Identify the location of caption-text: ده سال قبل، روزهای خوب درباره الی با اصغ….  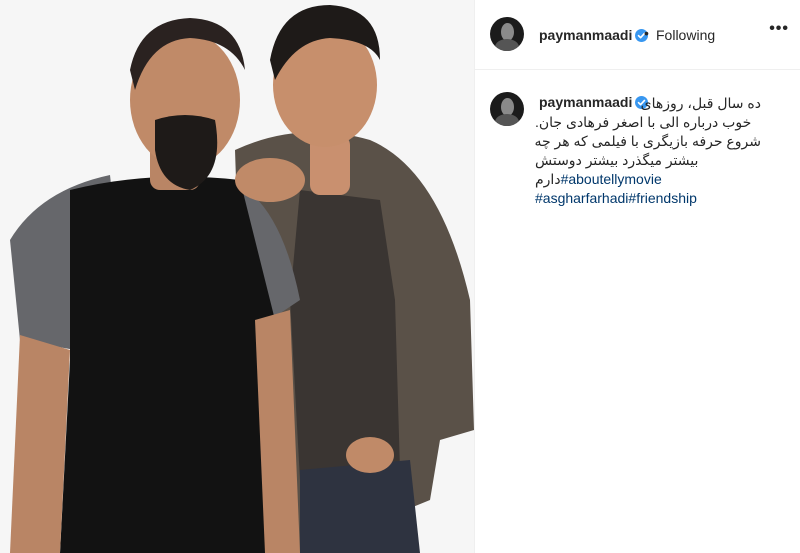
(647, 151).